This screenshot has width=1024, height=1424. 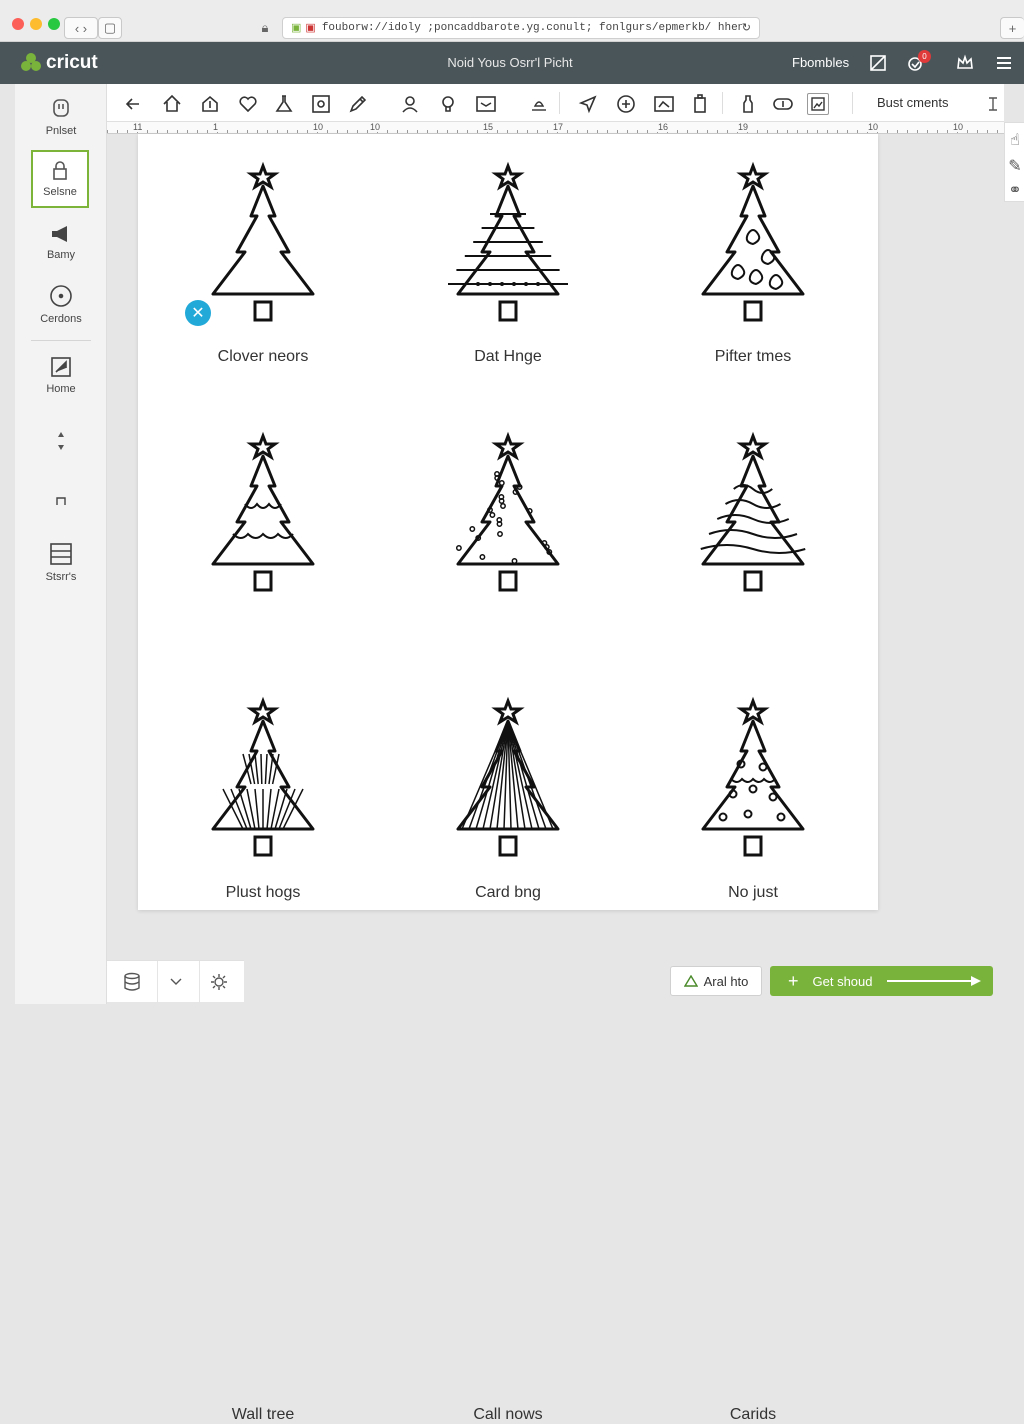 I want to click on left-sidebar: Pnlset Selsne Bamy Cerdons Home Stsrr's, so click(x=61, y=544).